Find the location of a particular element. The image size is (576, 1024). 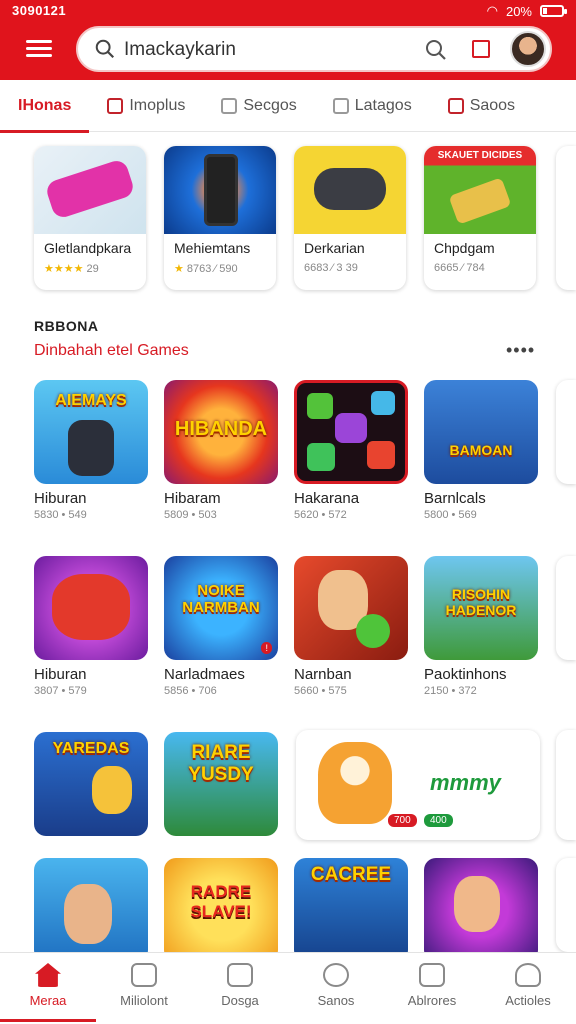

status-icons: ◠ 20% is located at coordinates (526, 11).